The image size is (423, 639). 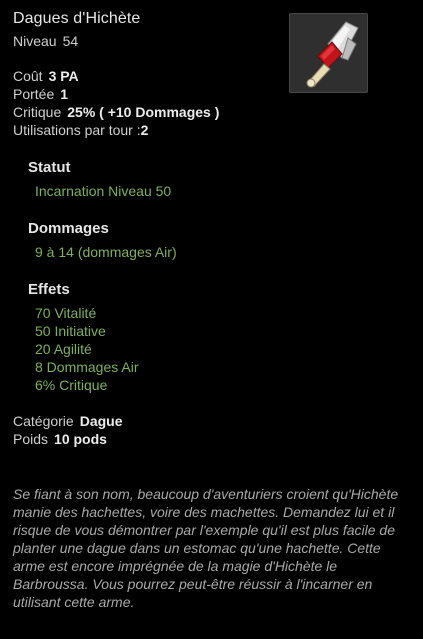 I want to click on critical-label: Critique, so click(x=37, y=112).